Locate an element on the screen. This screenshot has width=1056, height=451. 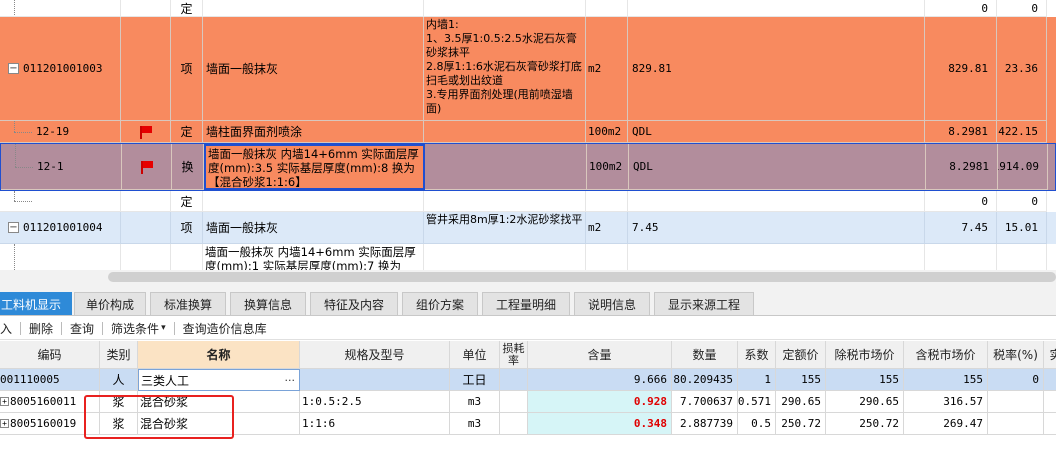
qty-expr-cell: 7.45 is located at coordinates (776, 228).